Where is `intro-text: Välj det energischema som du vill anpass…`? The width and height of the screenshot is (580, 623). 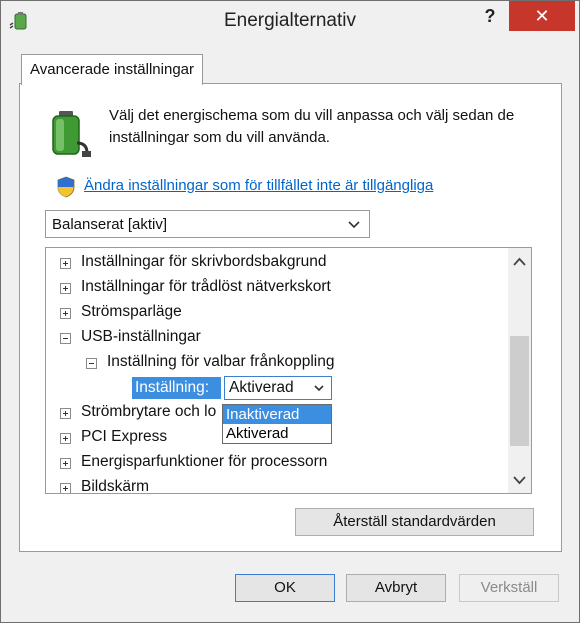
intro-text: Välj det energischema som du vill anpass… is located at coordinates (312, 126).